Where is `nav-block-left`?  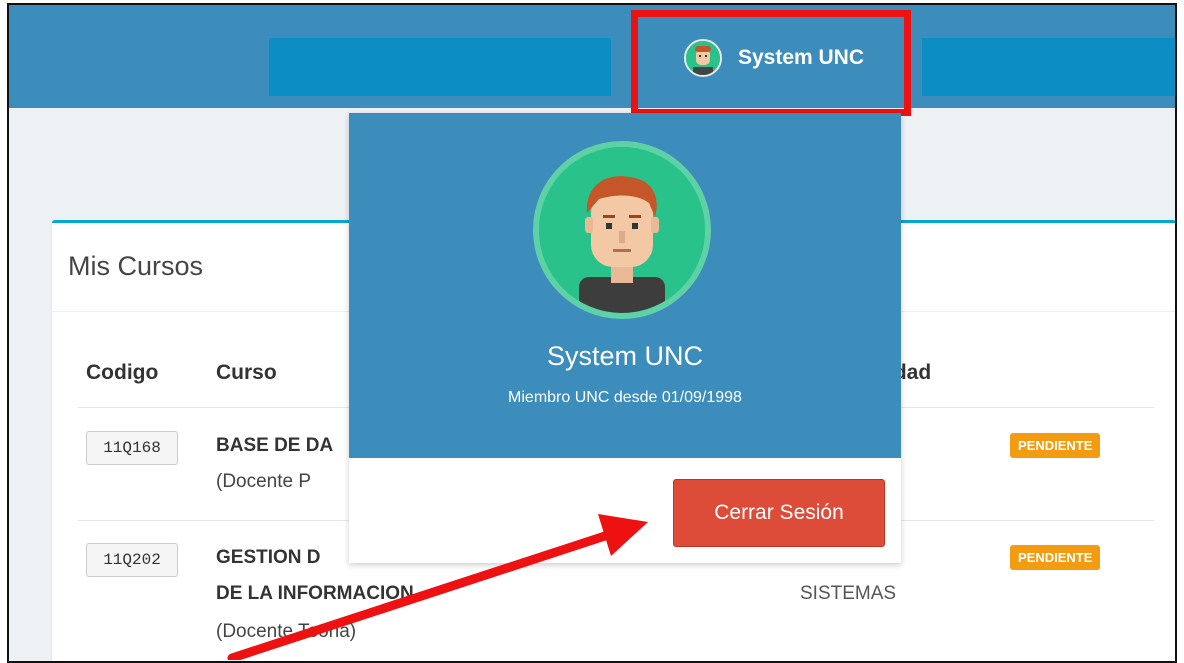
nav-block-left is located at coordinates (440, 67).